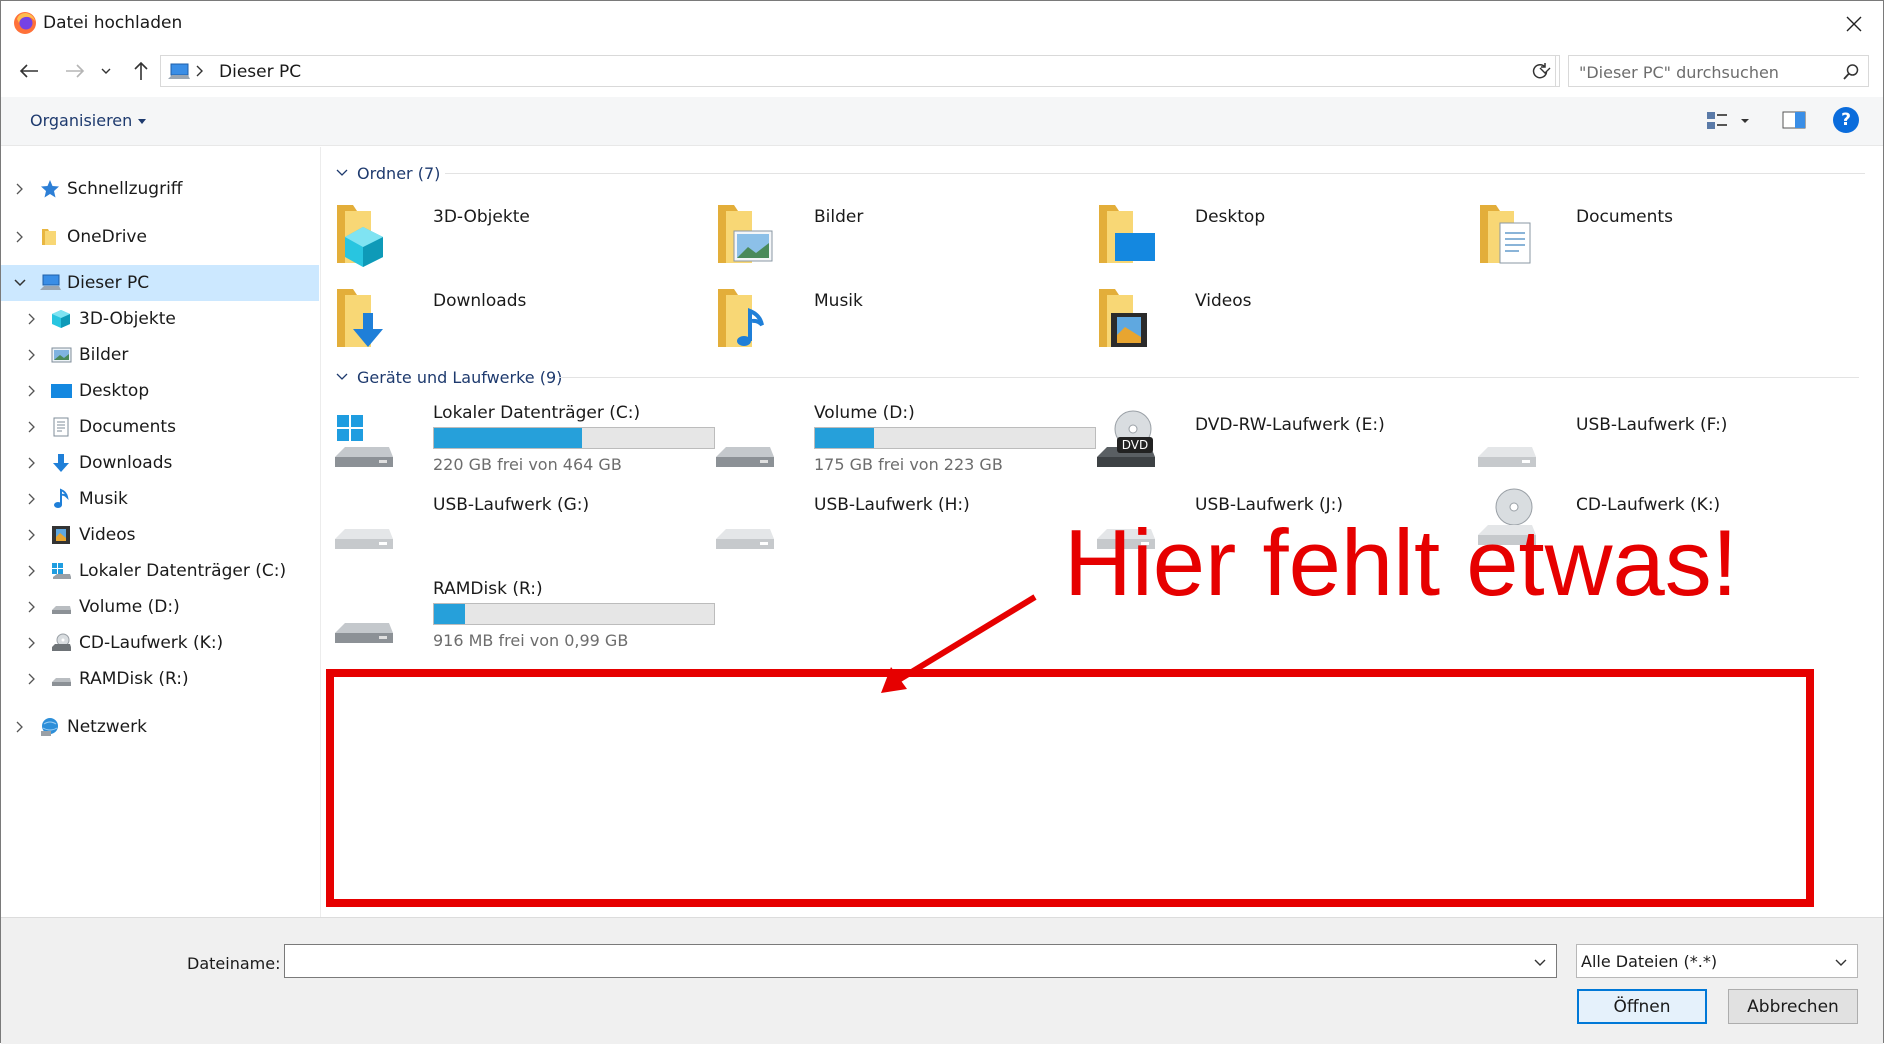 The width and height of the screenshot is (1884, 1044). Describe the element at coordinates (160, 499) in the screenshot. I see `sidebar-item-musik: Musik` at that location.